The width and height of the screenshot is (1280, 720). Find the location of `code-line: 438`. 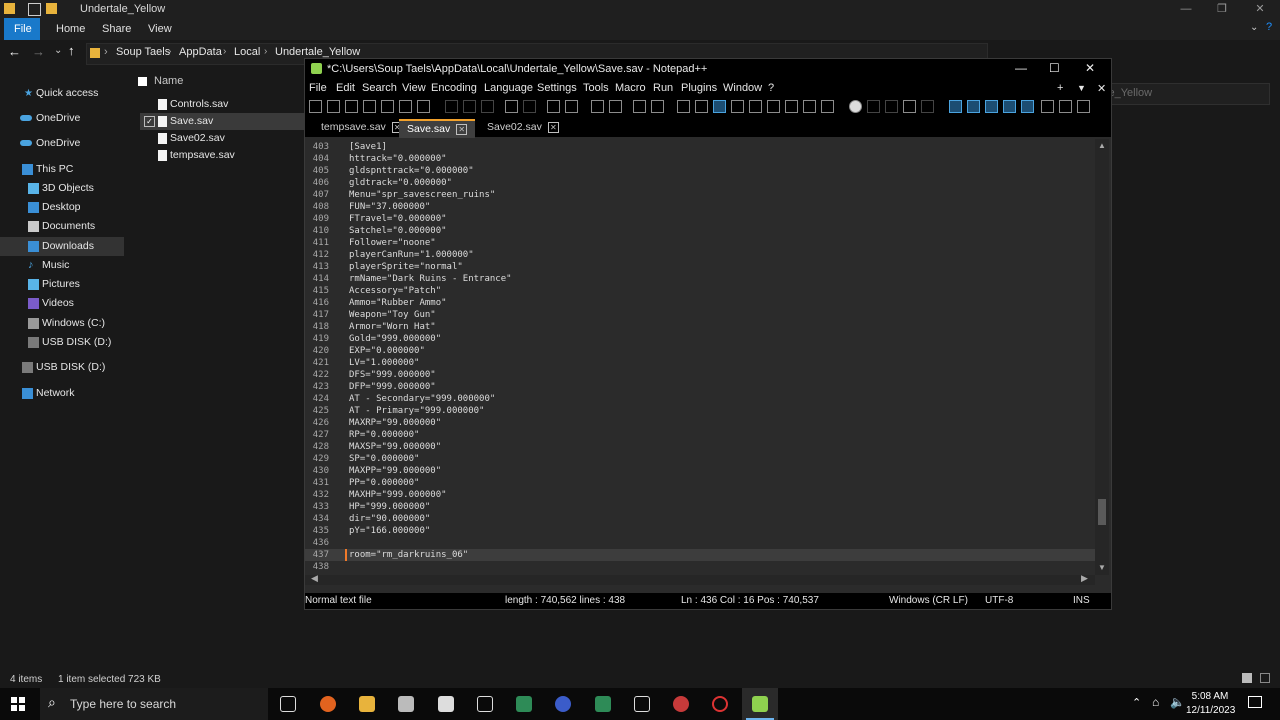

code-line: 438 is located at coordinates (700, 567).